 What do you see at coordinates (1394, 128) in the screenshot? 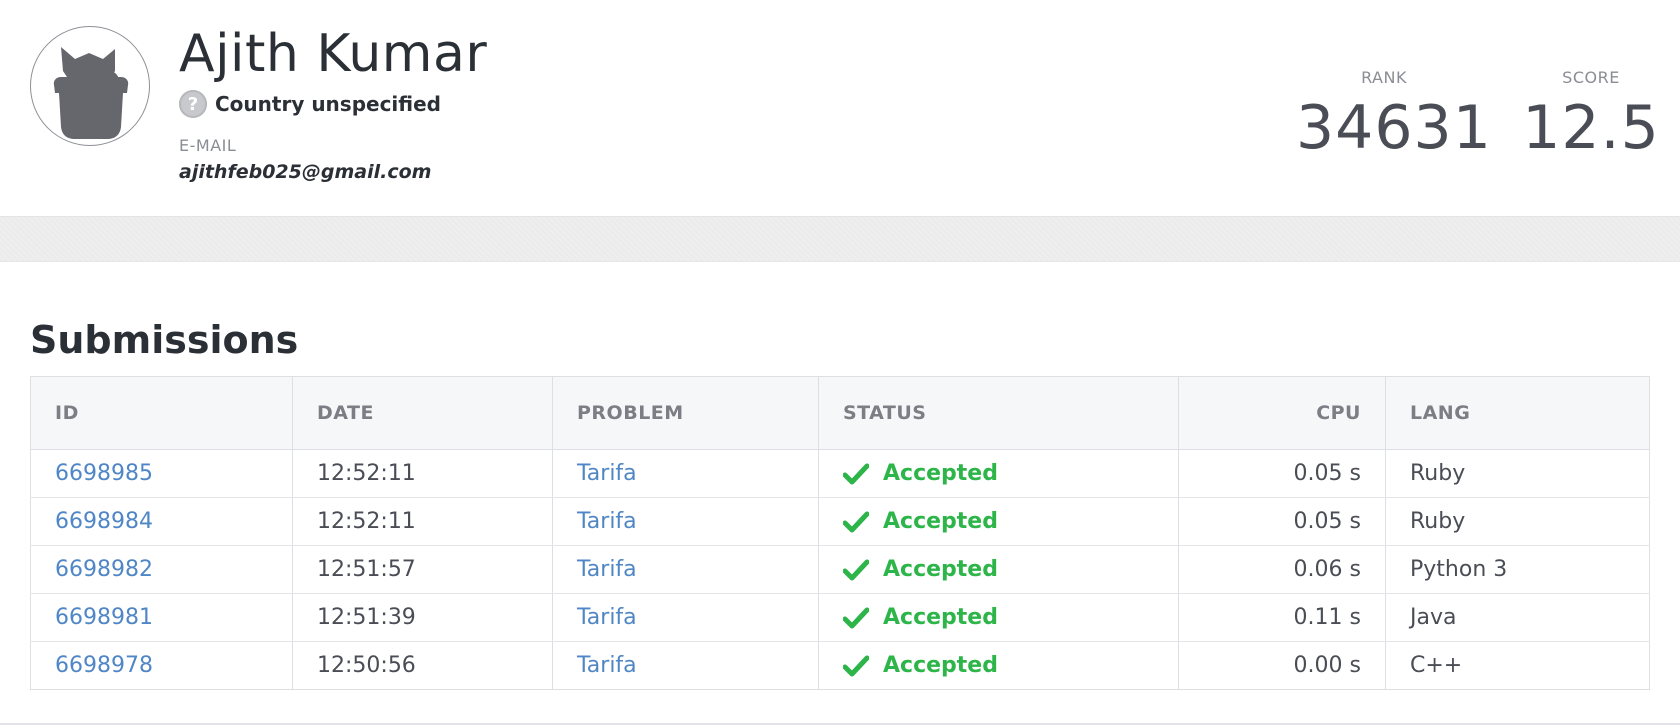
I see `rank-value: 34631` at bounding box center [1394, 128].